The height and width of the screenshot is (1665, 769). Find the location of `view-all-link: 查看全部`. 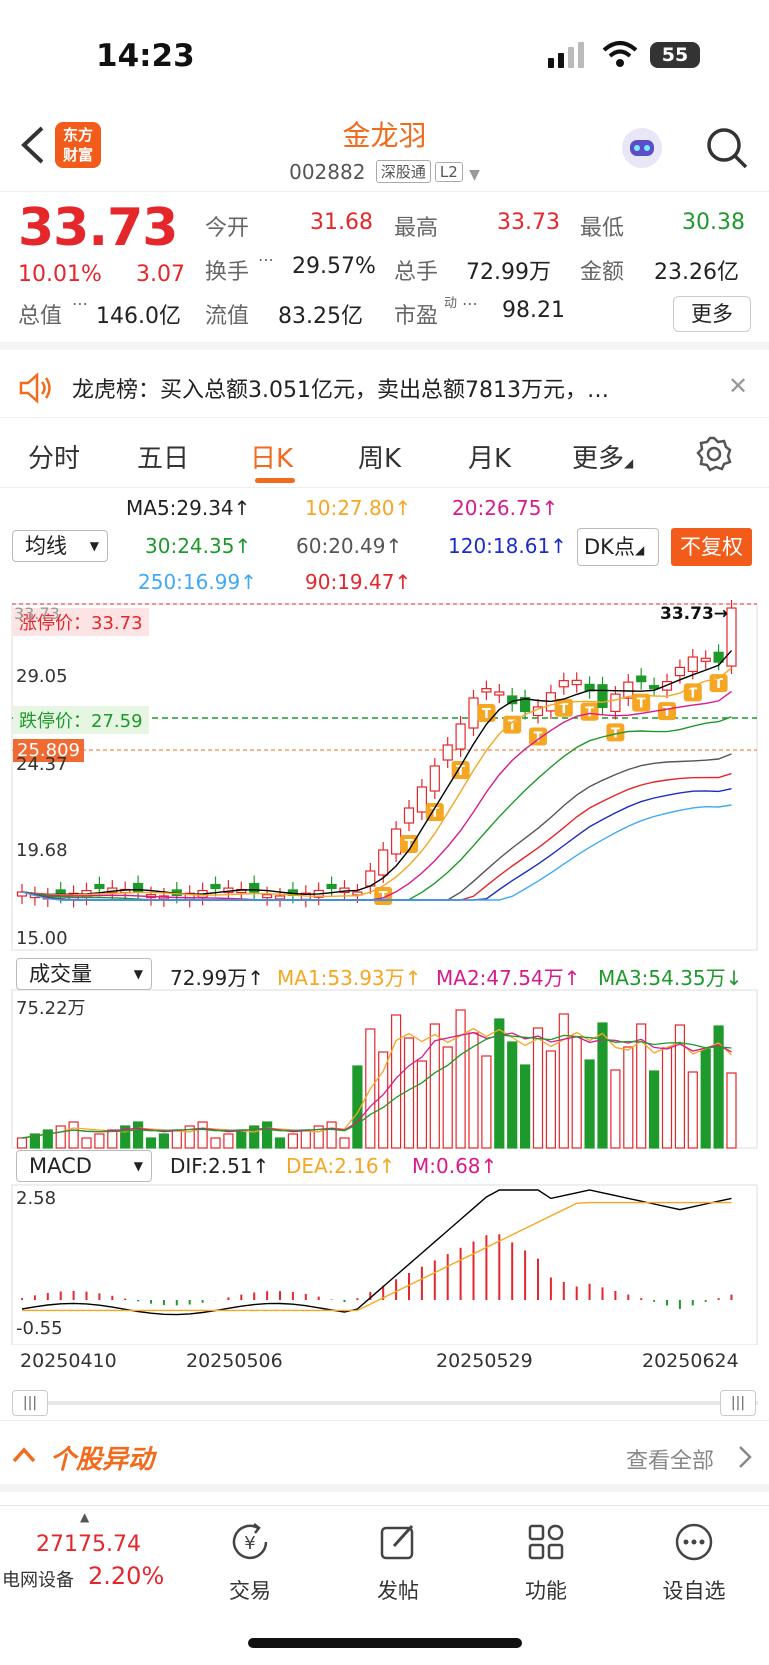

view-all-link: 查看全部 is located at coordinates (670, 1459).